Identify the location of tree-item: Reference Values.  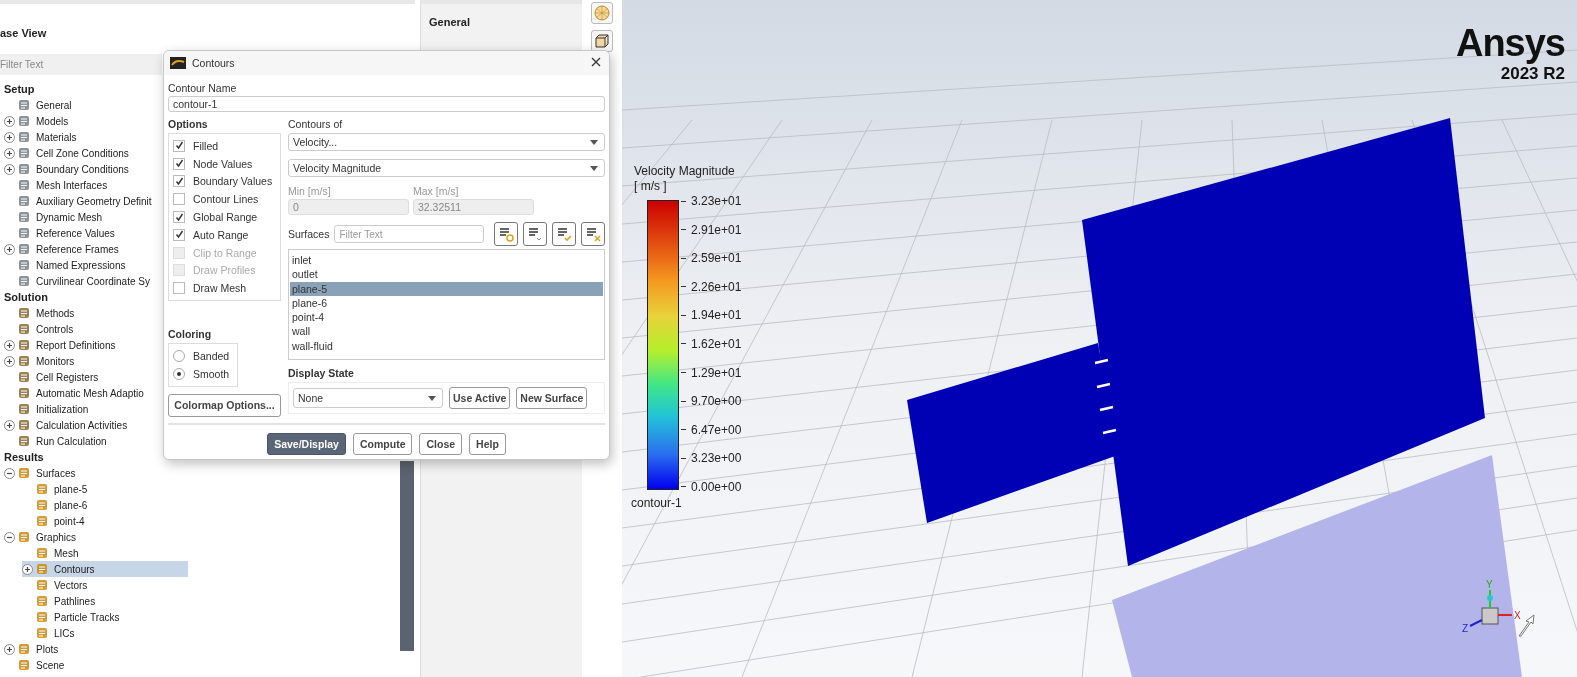
(59, 233).